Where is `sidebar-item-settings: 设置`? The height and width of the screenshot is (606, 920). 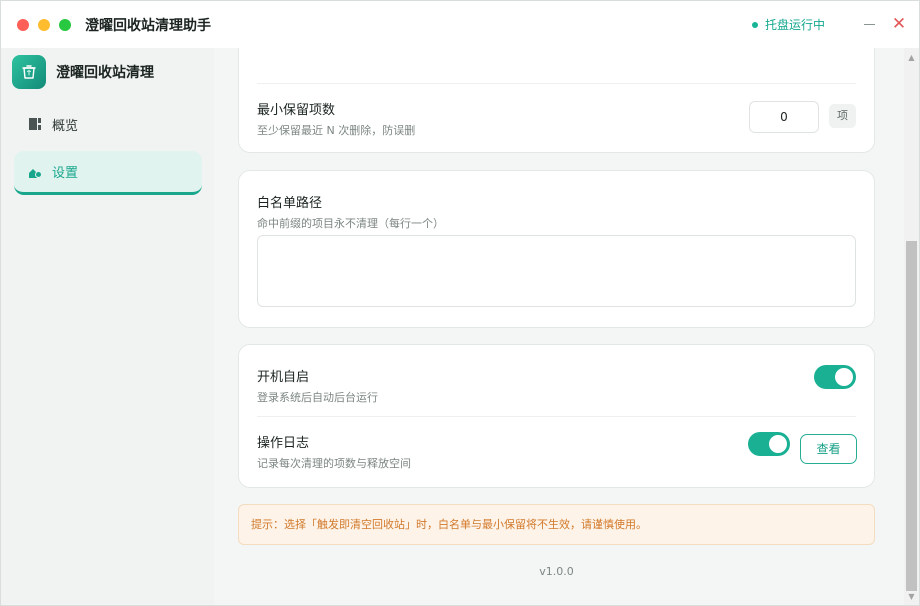 sidebar-item-settings: 设置 is located at coordinates (108, 173).